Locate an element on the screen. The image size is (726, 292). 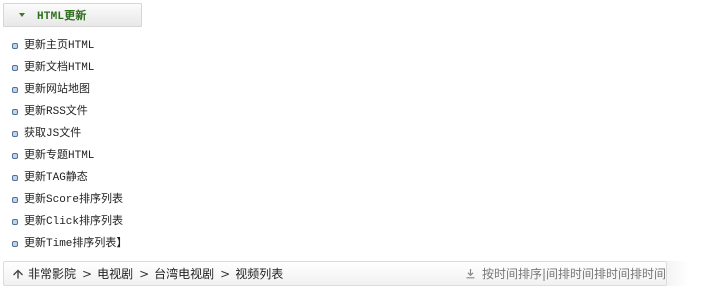
menu-item-update-tags: 更新TAG静态 is located at coordinates (63, 176).